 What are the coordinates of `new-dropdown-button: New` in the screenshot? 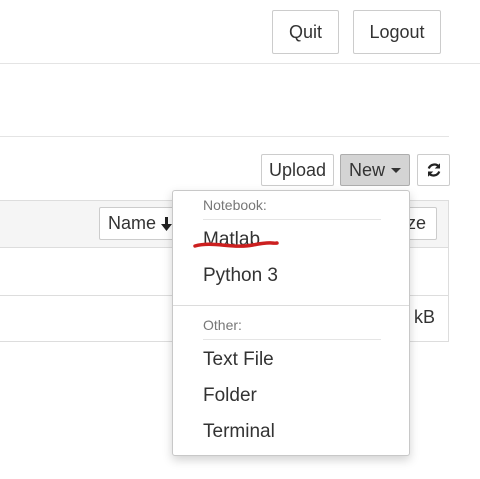 It's located at (375, 170).